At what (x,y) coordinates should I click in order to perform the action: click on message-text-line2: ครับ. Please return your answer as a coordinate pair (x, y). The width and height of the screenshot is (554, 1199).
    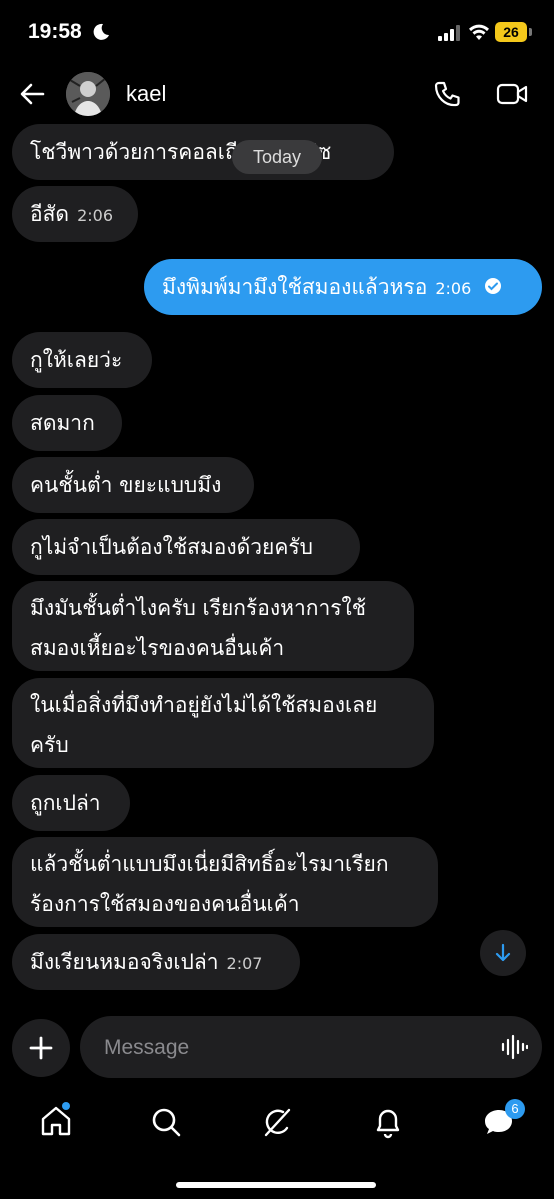
    Looking at the image, I should click on (49, 745).